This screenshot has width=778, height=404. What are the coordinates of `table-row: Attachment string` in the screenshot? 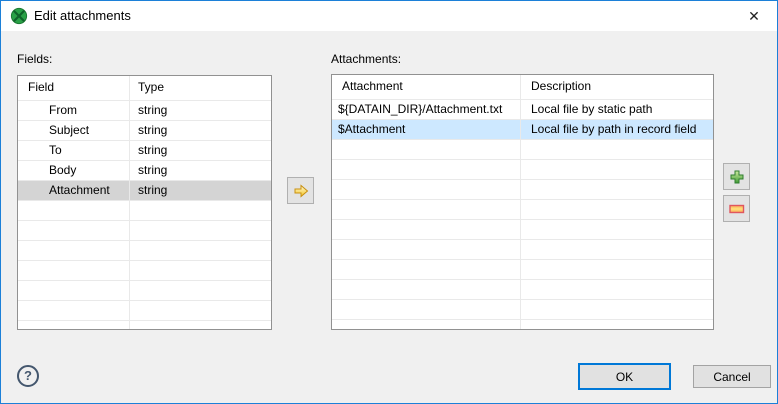 It's located at (144, 191).